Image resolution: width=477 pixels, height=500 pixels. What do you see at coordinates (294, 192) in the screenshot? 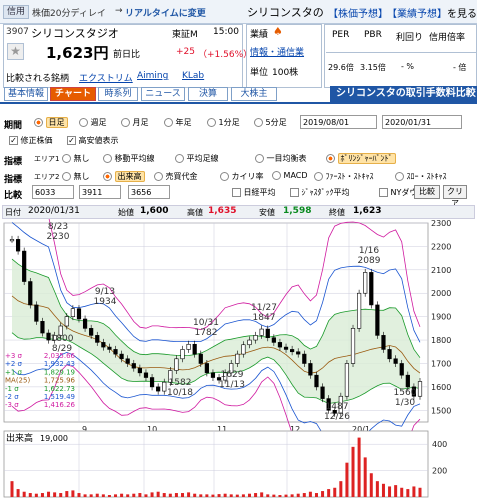
I see `jasdaq-checkbox` at bounding box center [294, 192].